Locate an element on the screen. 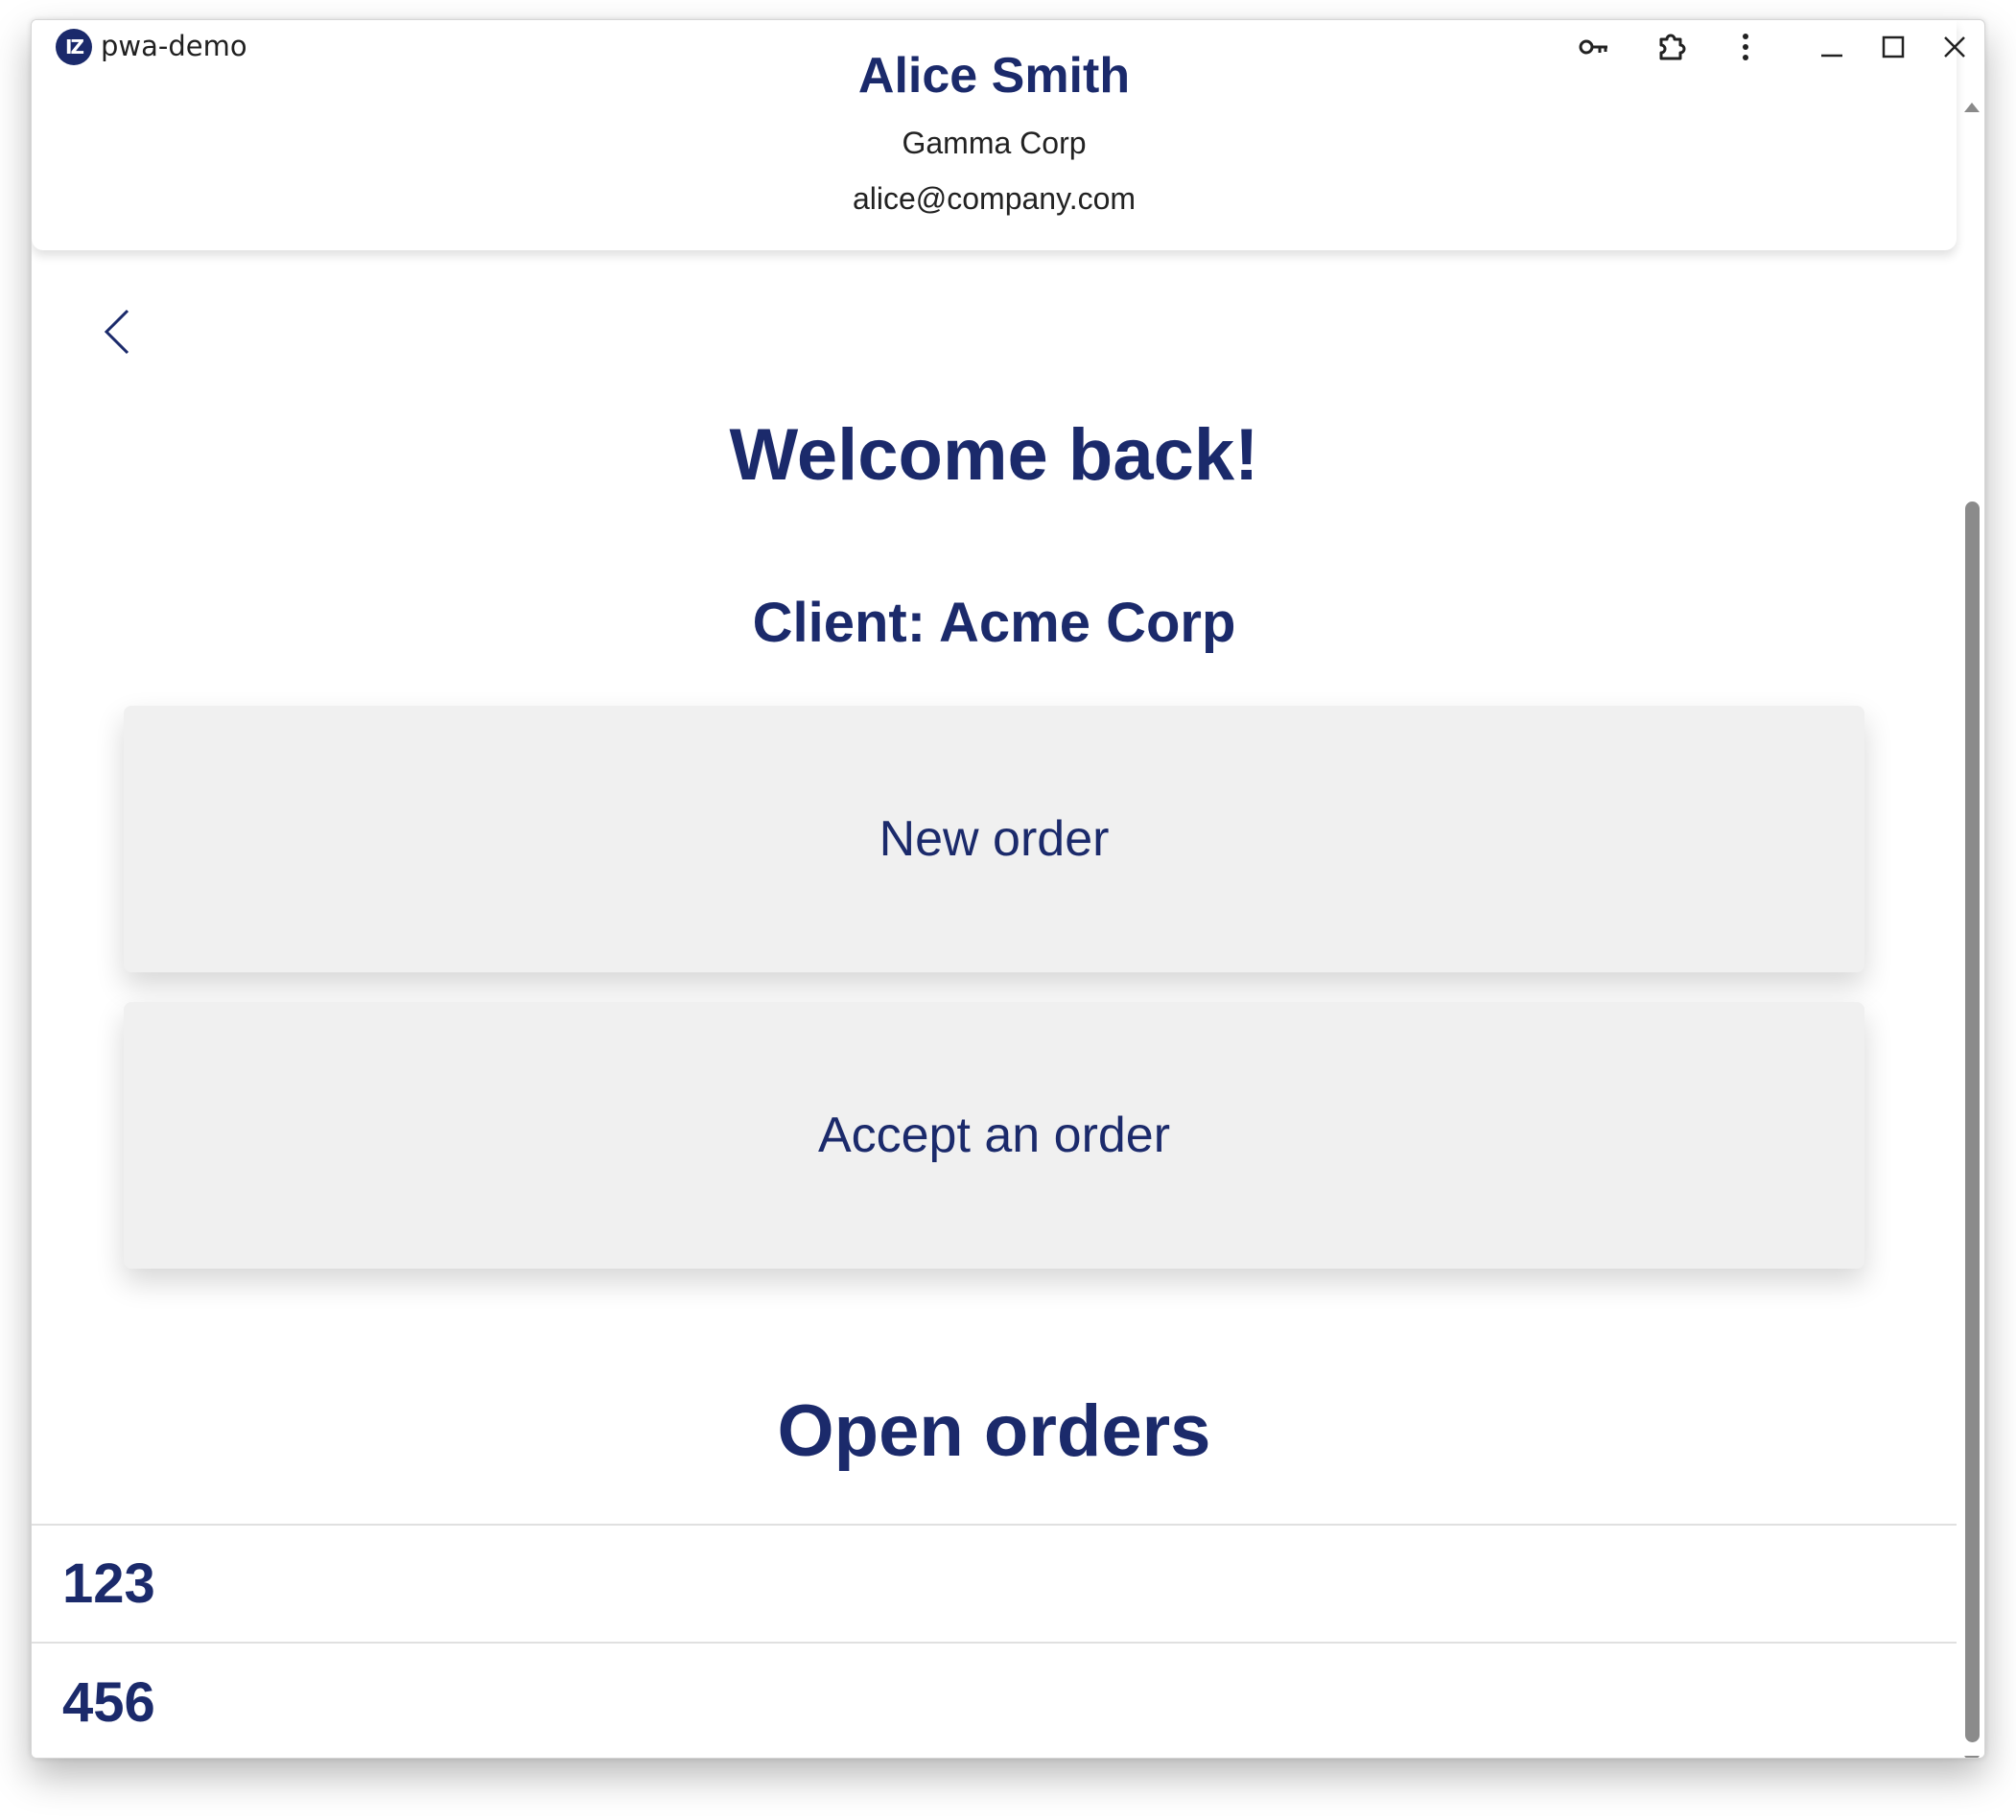 The width and height of the screenshot is (2016, 1820). scrollbar is located at coordinates (1970, 915).